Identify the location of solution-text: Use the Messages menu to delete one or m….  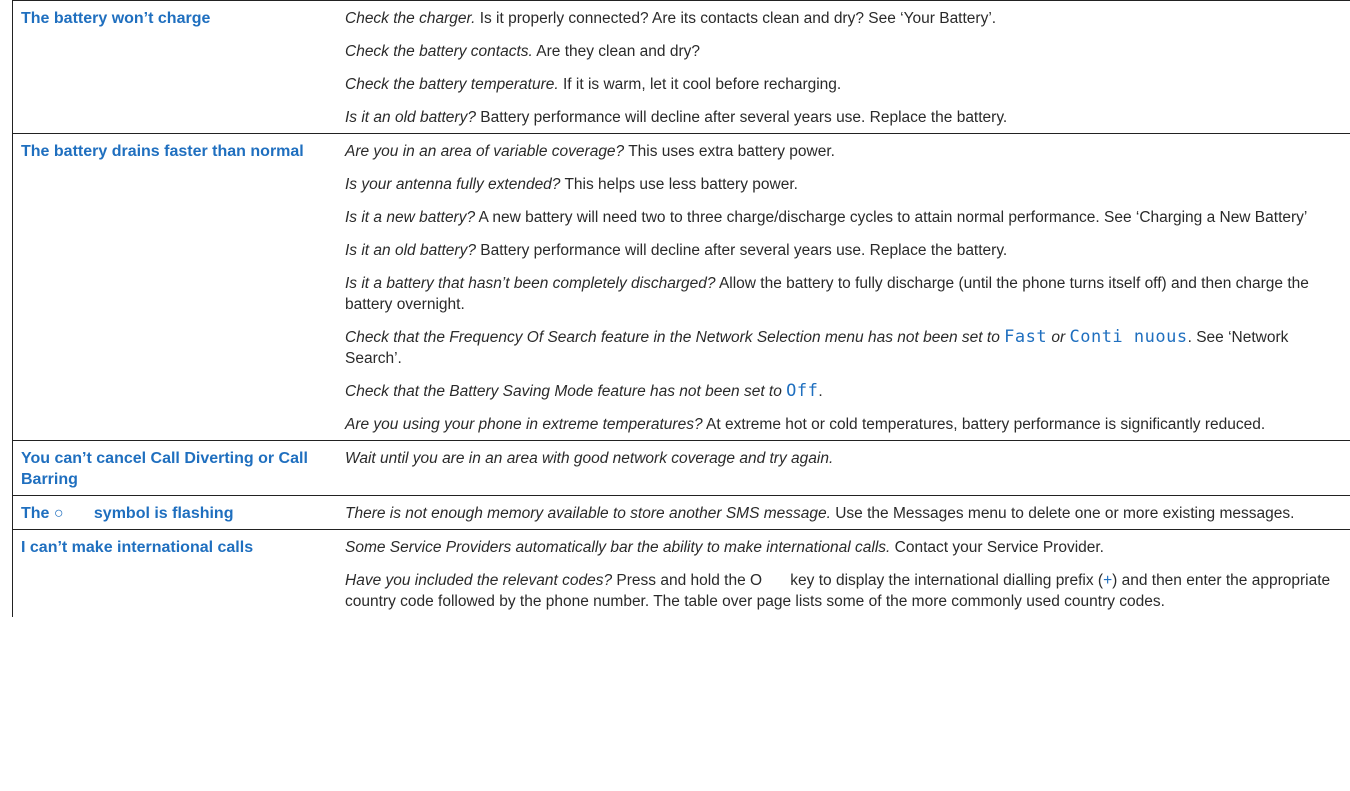
(1062, 513).